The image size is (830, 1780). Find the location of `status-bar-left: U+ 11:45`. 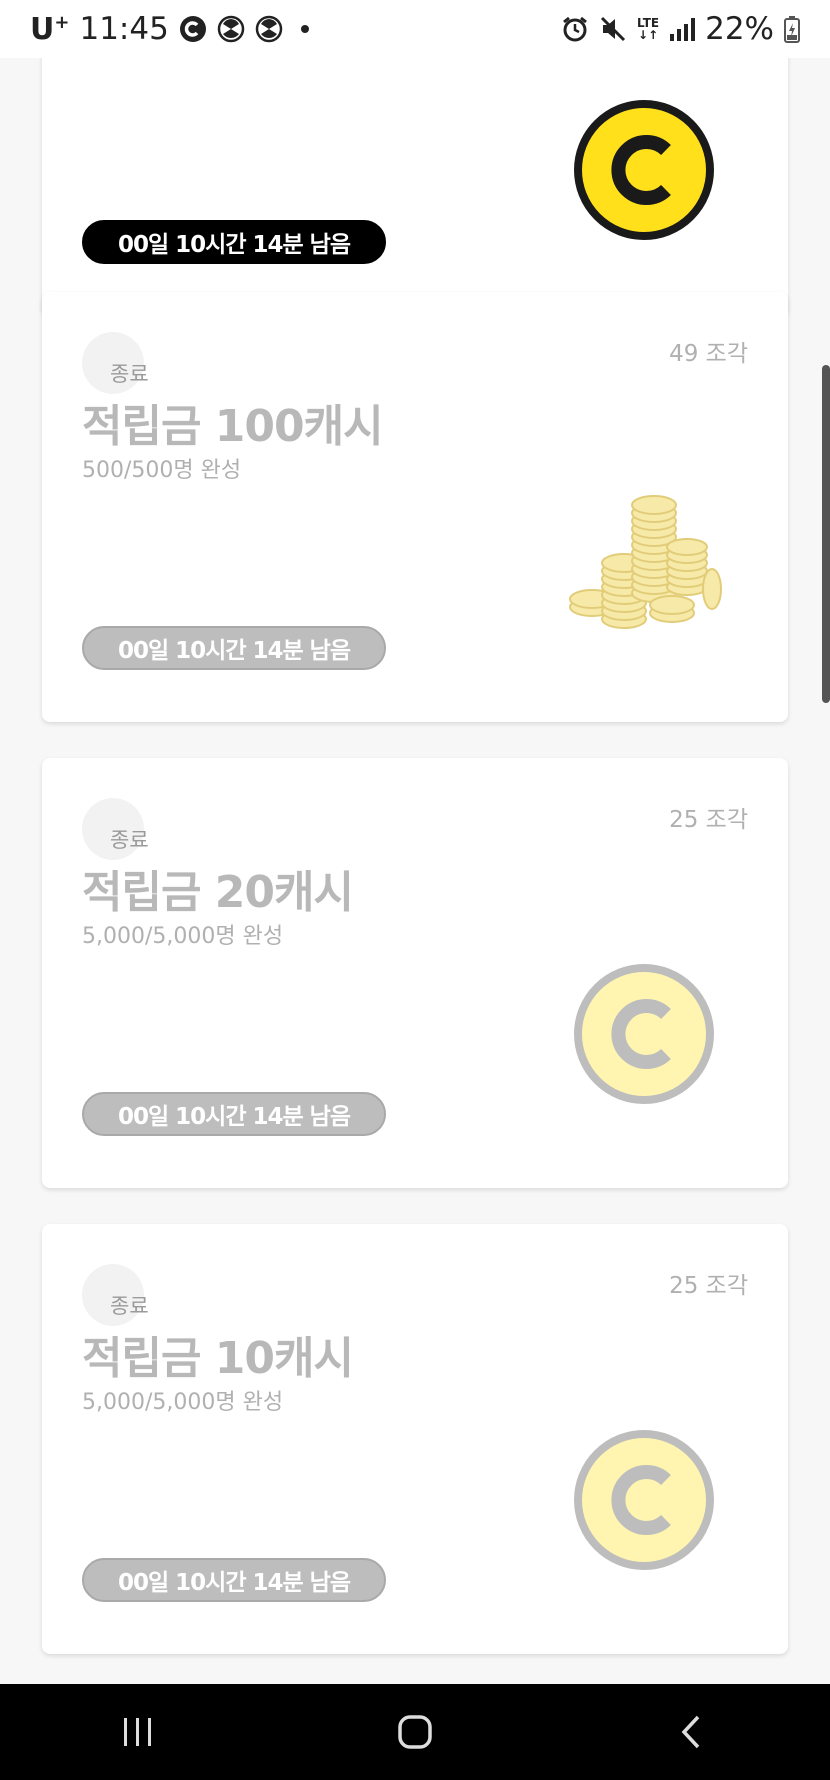

status-bar-left: U+ 11:45 is located at coordinates (169, 29).